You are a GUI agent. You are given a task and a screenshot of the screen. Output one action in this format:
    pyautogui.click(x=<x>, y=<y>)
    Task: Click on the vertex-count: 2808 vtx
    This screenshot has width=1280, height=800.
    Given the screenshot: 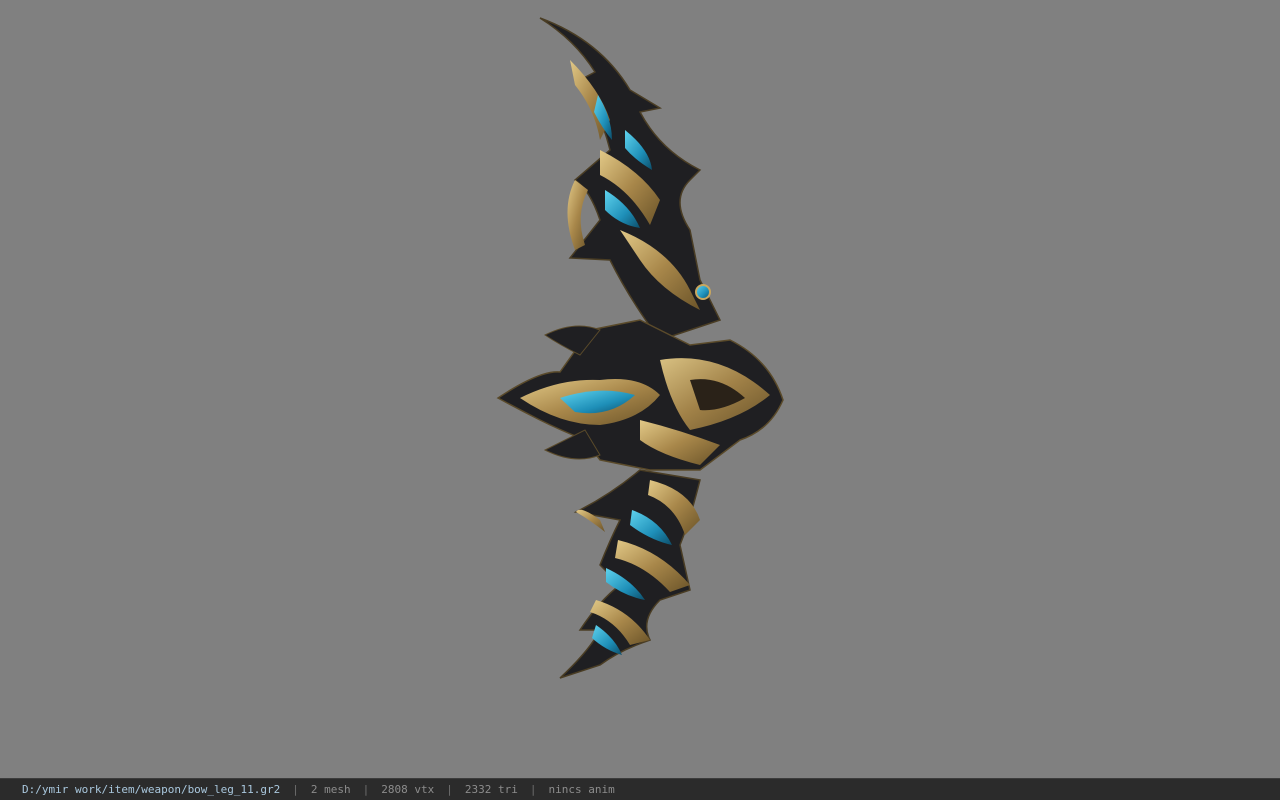 What is the action you would take?
    pyautogui.click(x=408, y=789)
    